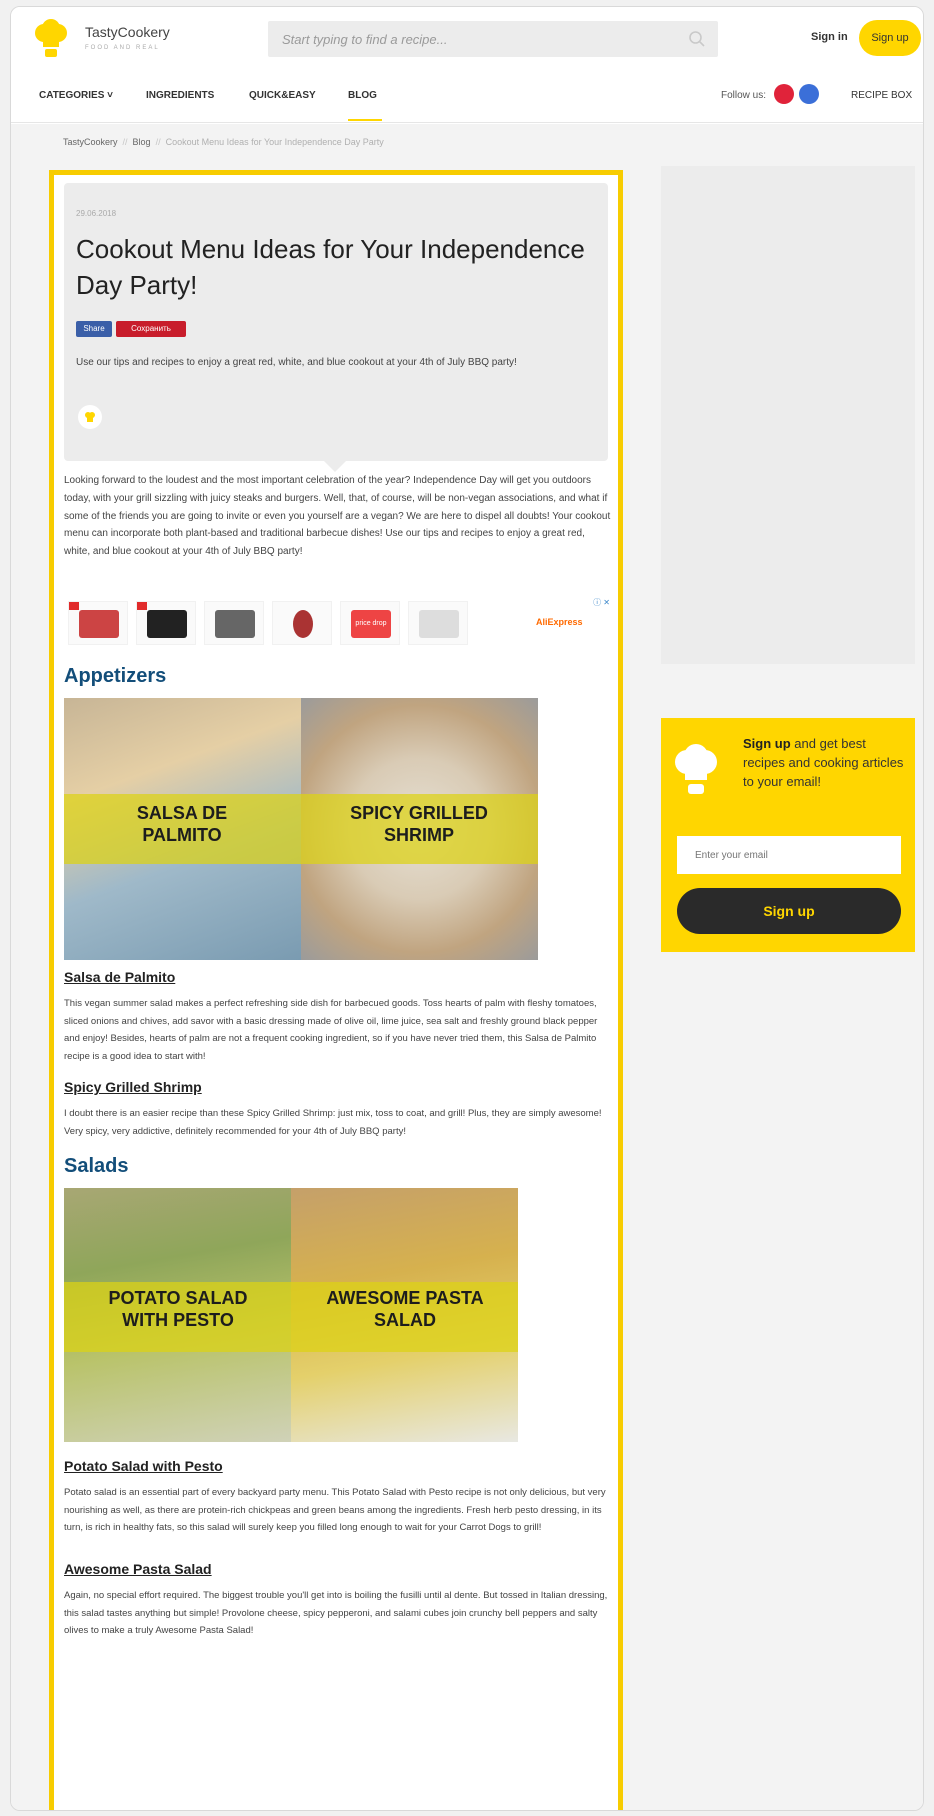  What do you see at coordinates (90, 142) in the screenshot?
I see `breadcrumb-home: TastyCookery` at bounding box center [90, 142].